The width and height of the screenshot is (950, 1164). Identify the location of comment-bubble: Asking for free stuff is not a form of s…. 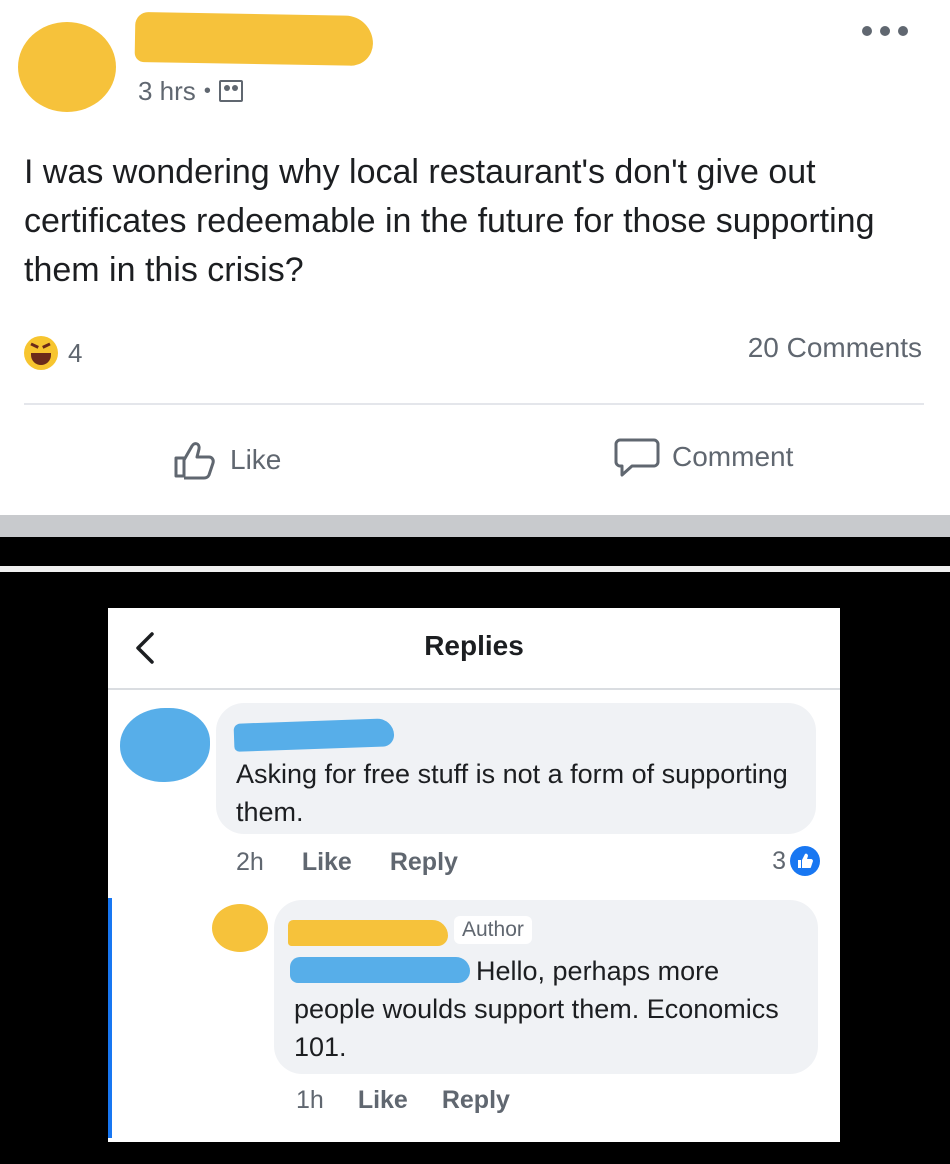
(516, 768).